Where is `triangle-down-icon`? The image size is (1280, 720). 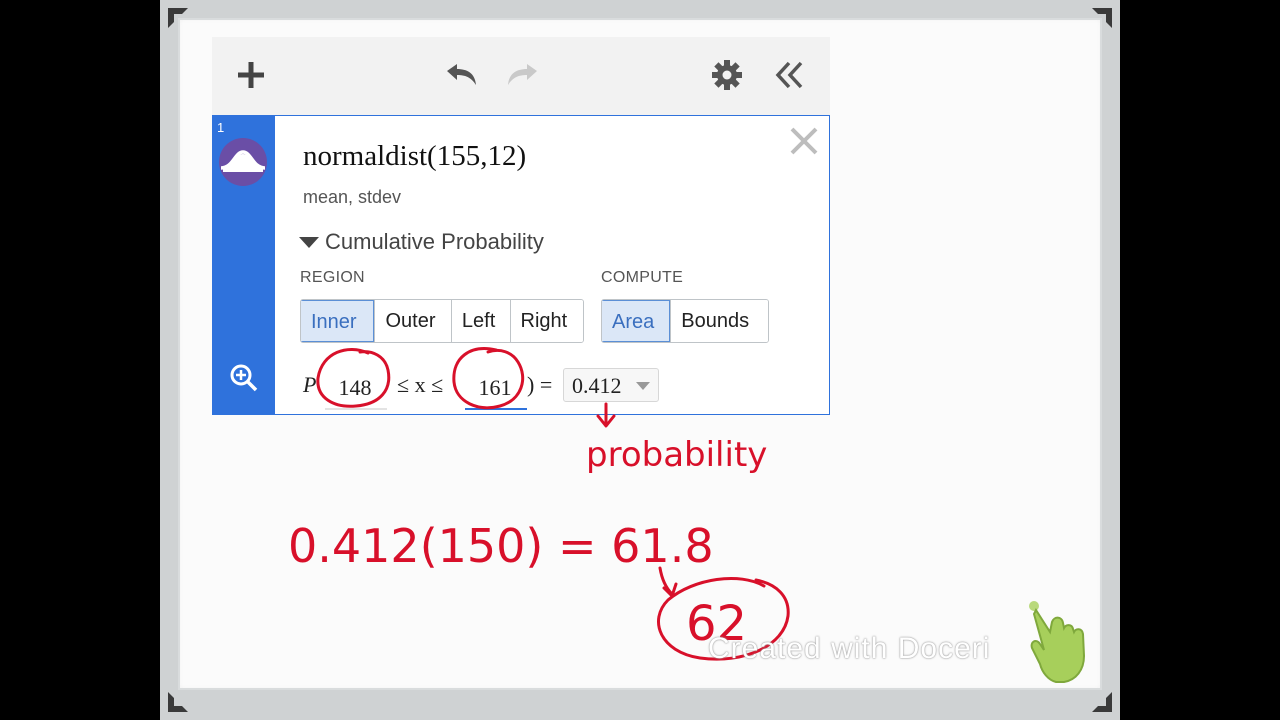
triangle-down-icon is located at coordinates (309, 242).